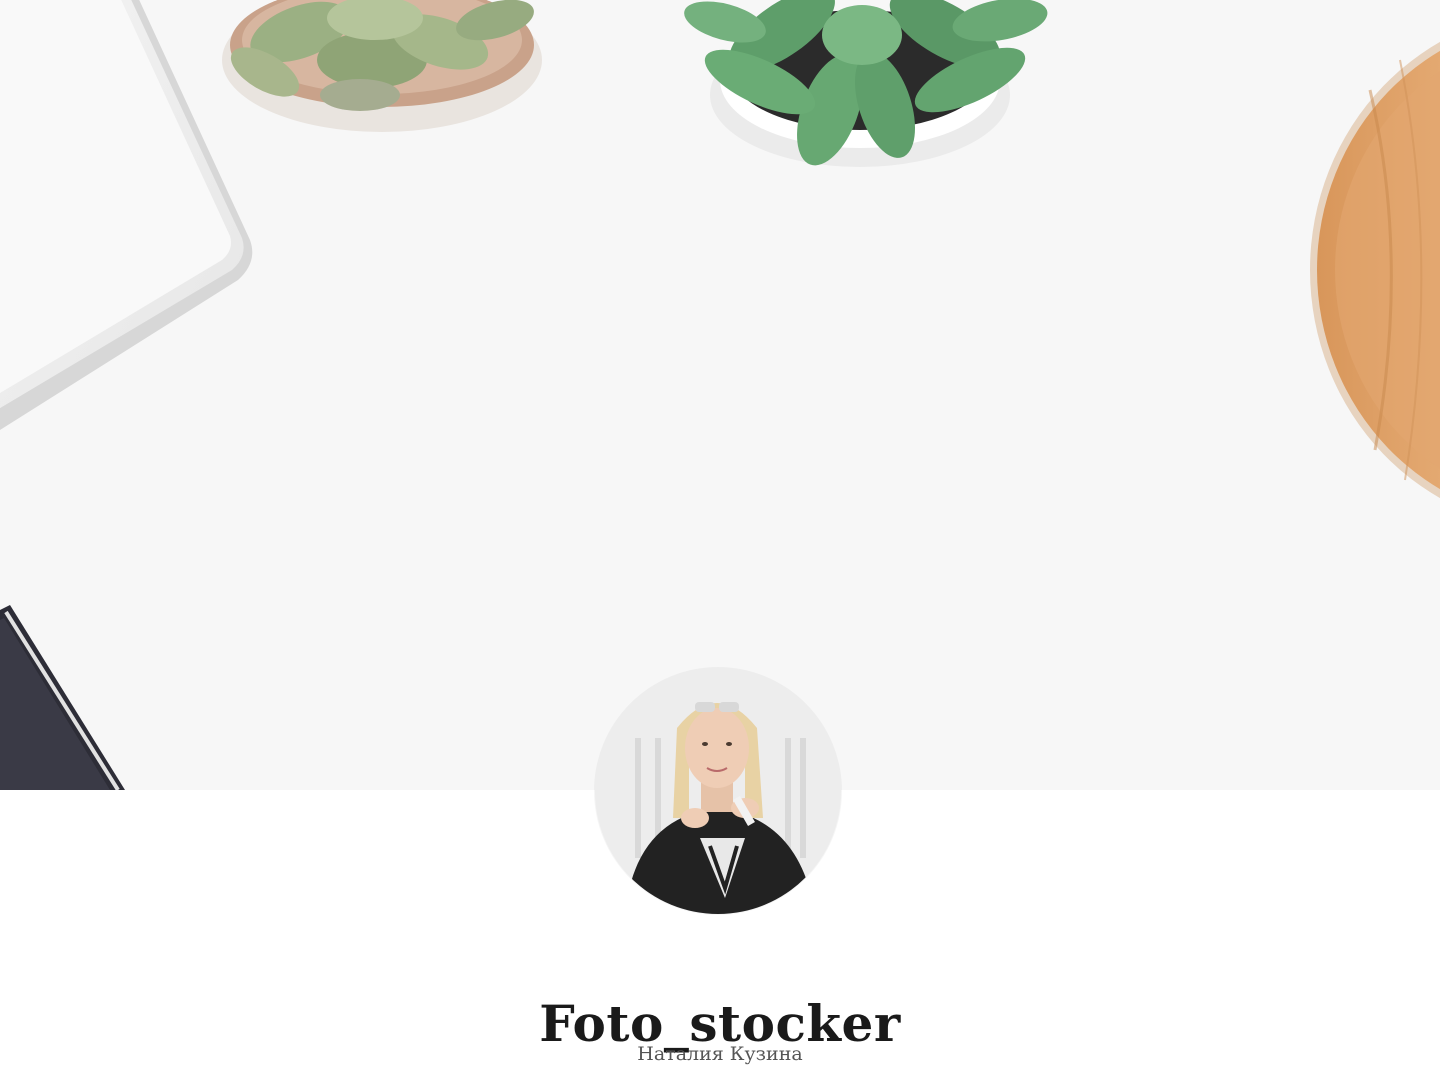 This screenshot has width=1440, height=1080. I want to click on laptop-illustration, so click(126, 215).